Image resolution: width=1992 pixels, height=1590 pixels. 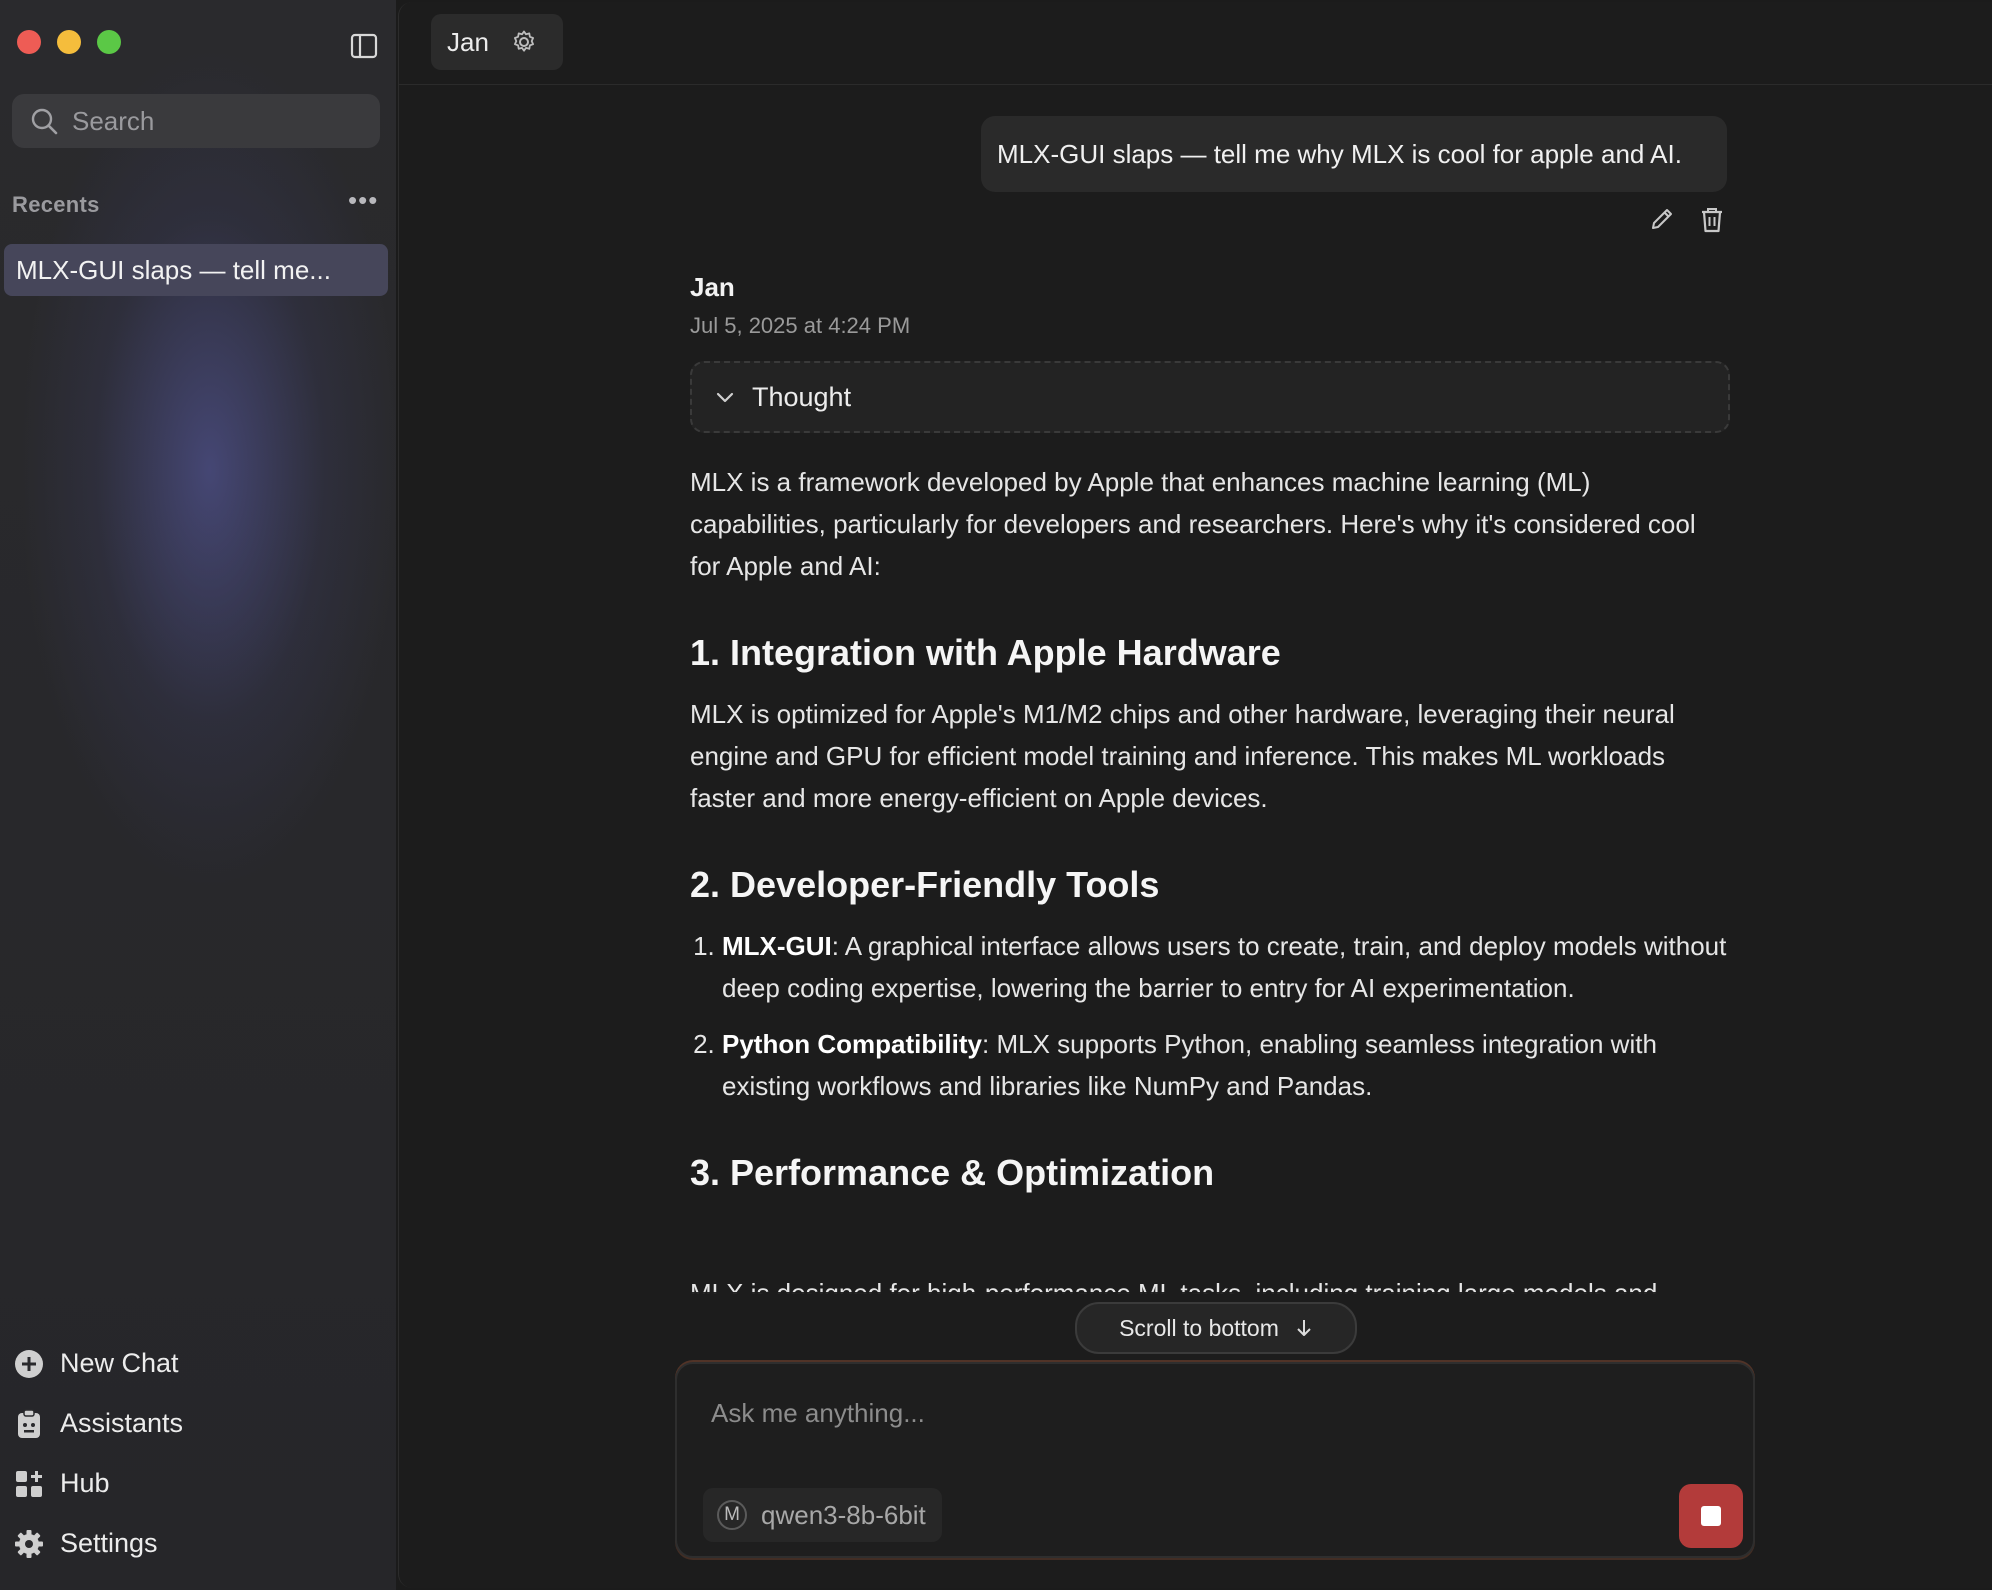 What do you see at coordinates (29, 1544) in the screenshot?
I see `gear-icon` at bounding box center [29, 1544].